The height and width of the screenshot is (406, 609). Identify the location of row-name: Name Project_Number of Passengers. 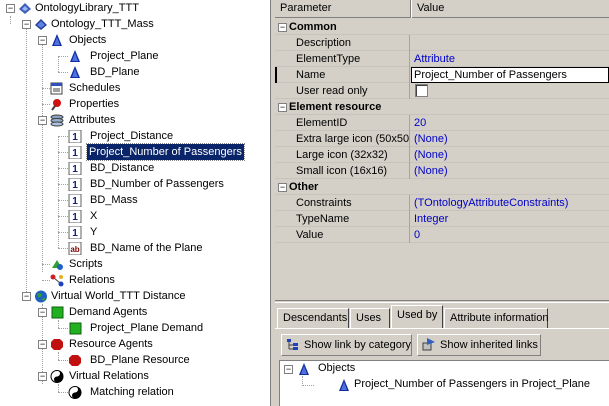
(442, 75).